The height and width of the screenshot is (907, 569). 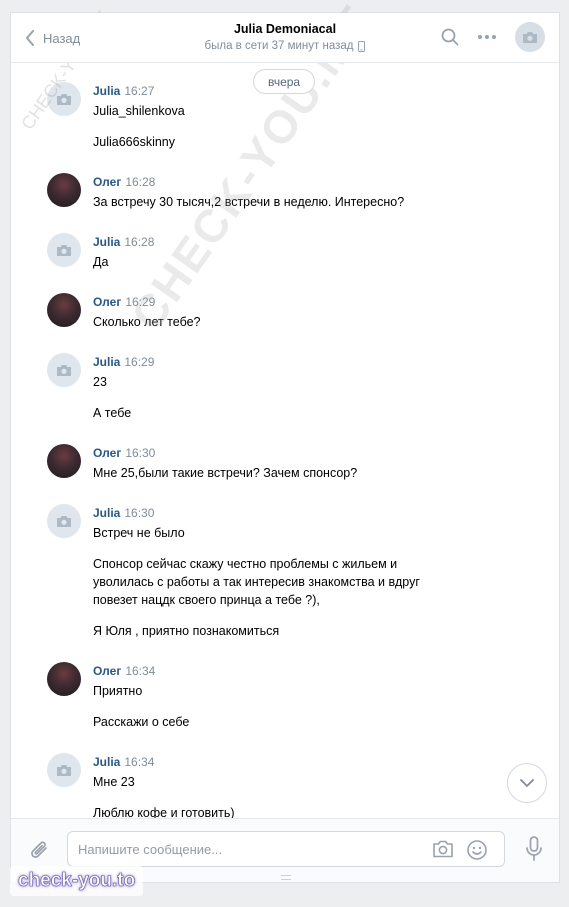 What do you see at coordinates (285, 310) in the screenshot?
I see `message-group: Олег 16:29 Сколько лет тебе?` at bounding box center [285, 310].